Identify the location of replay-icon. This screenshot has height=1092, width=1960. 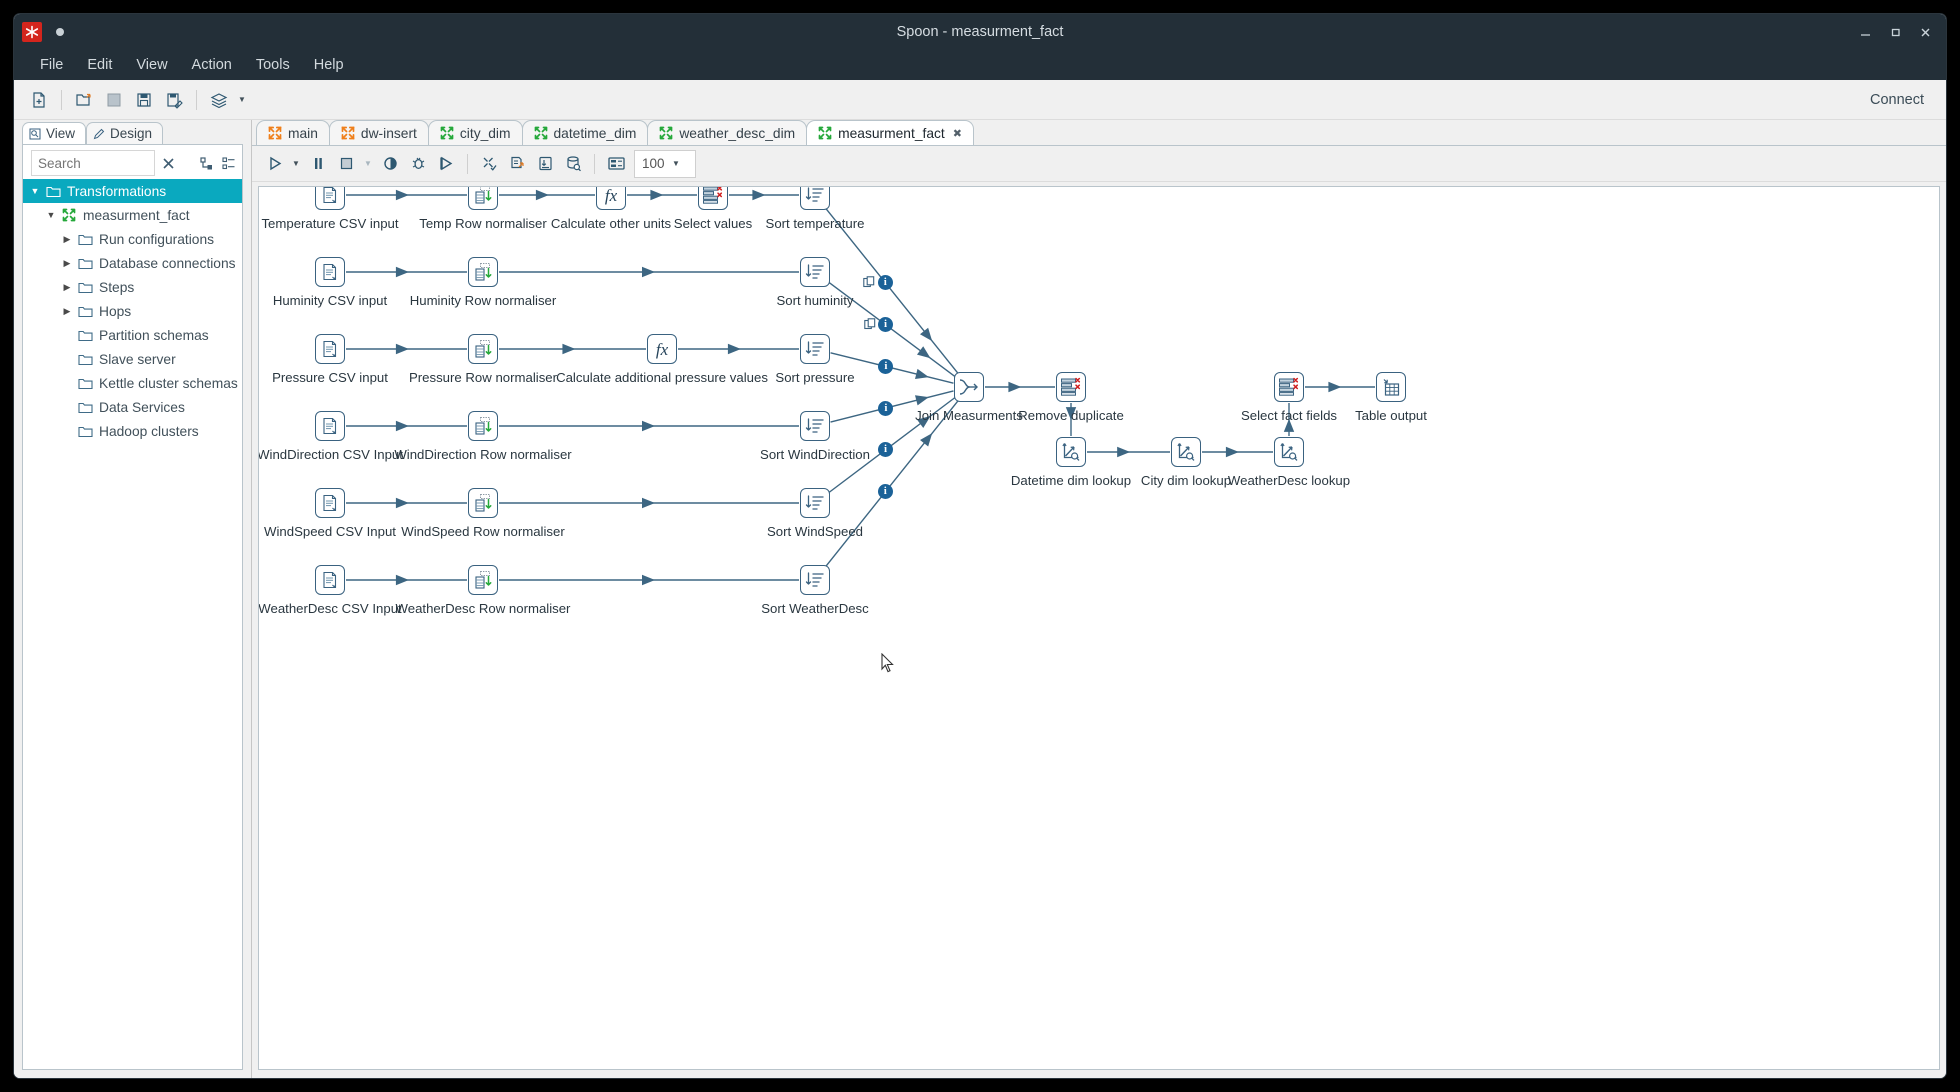
(446, 164).